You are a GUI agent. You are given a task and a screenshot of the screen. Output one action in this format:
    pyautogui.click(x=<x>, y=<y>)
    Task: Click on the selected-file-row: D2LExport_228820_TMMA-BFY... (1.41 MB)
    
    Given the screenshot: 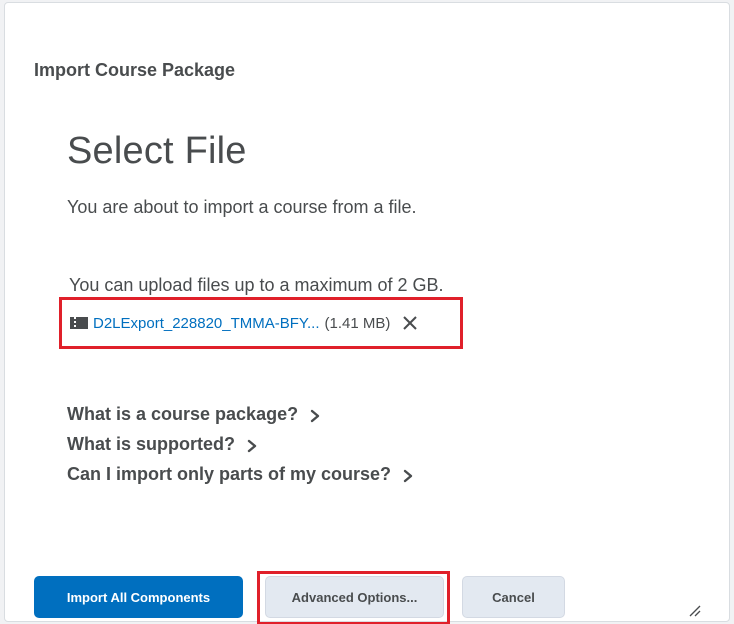 What is the action you would take?
    pyautogui.click(x=261, y=323)
    